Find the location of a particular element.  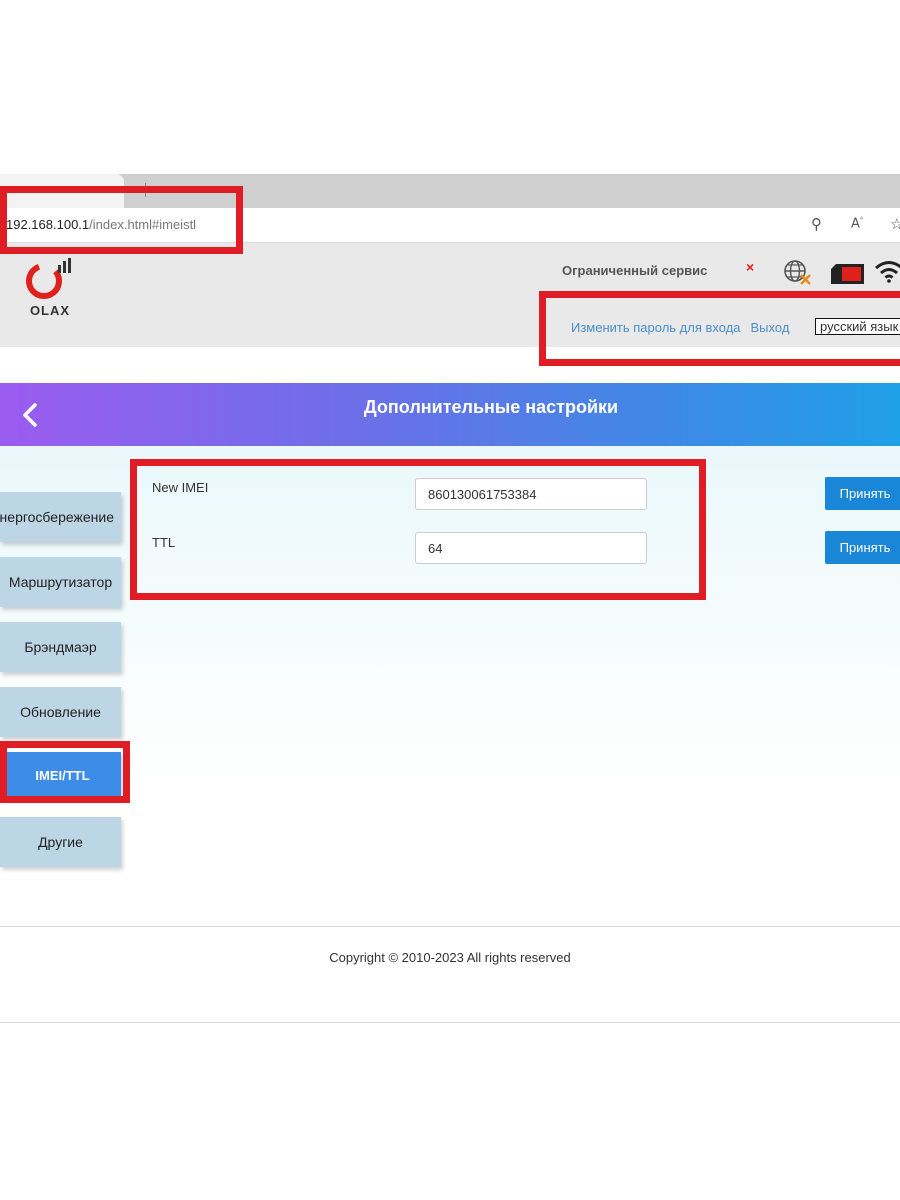

logo-text: OLAX is located at coordinates (50, 310).